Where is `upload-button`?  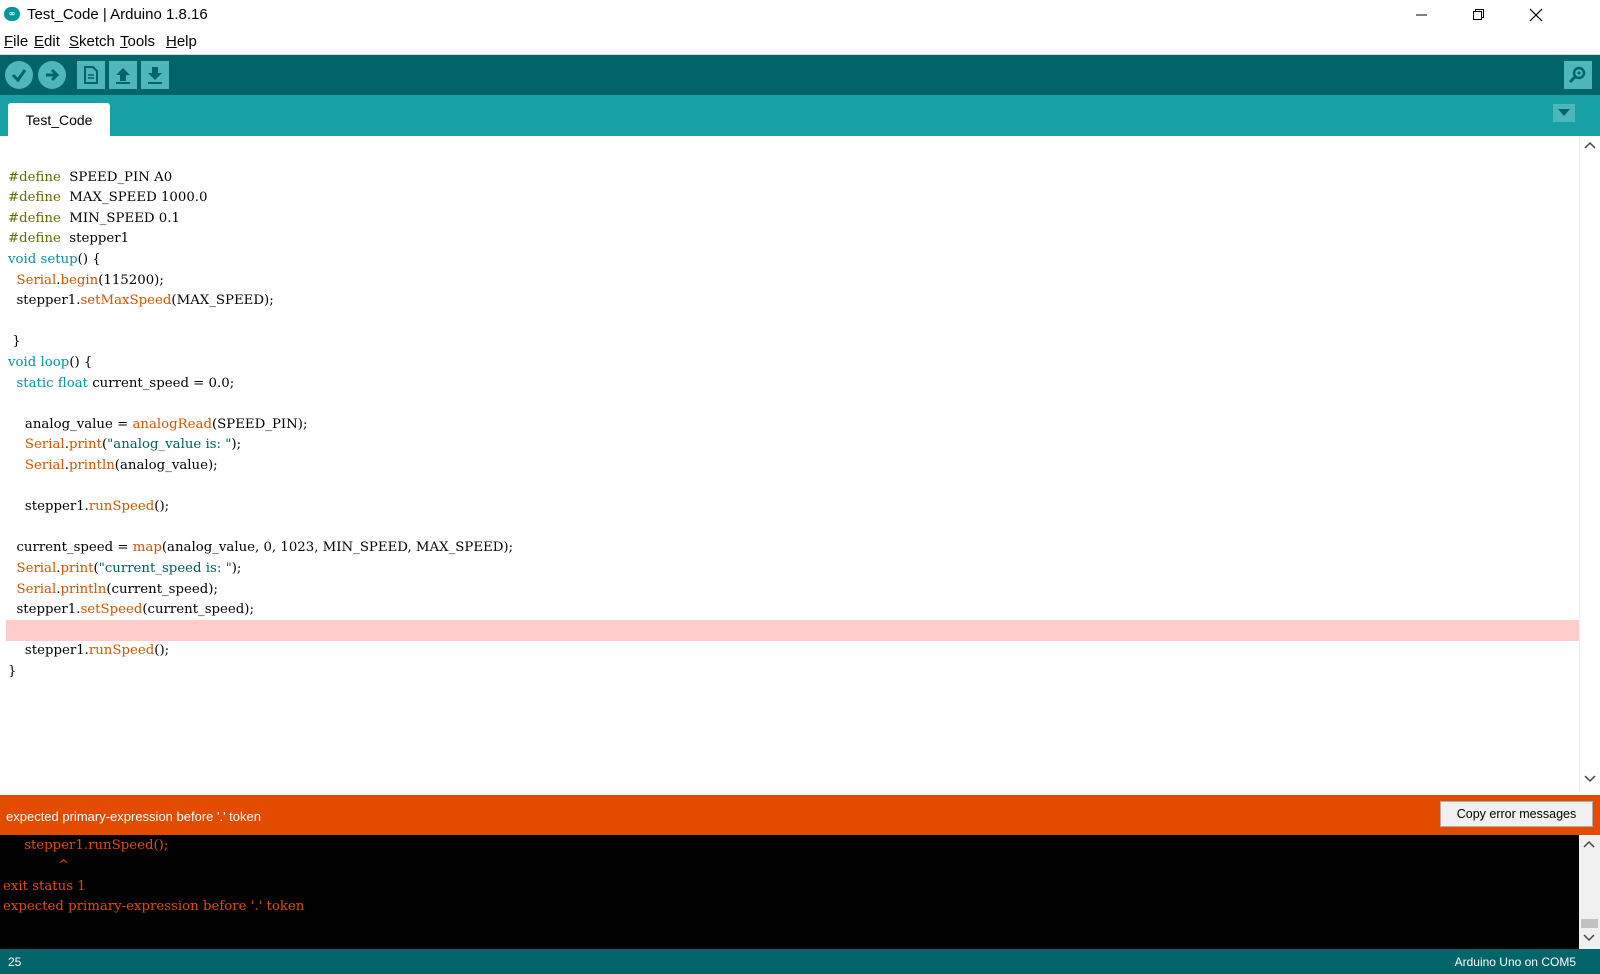
upload-button is located at coordinates (52, 75).